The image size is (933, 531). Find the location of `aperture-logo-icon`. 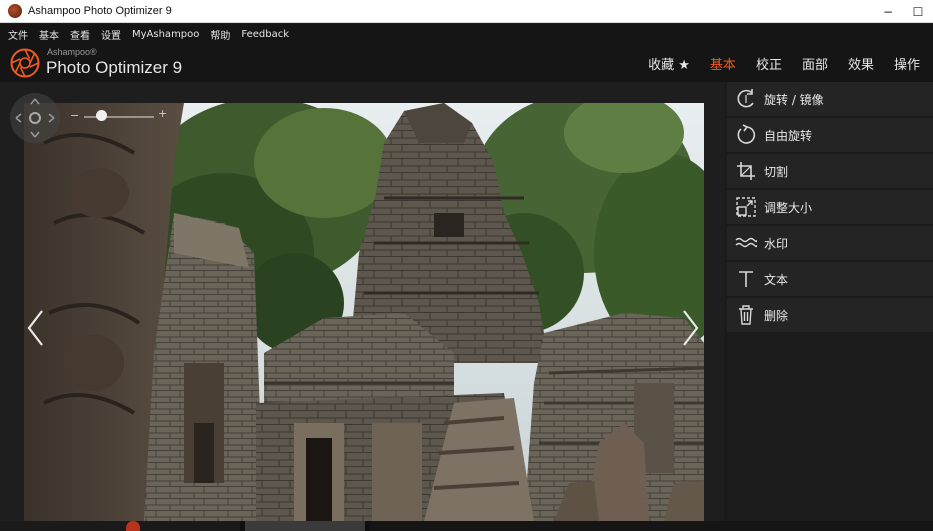

aperture-logo-icon is located at coordinates (25, 63).